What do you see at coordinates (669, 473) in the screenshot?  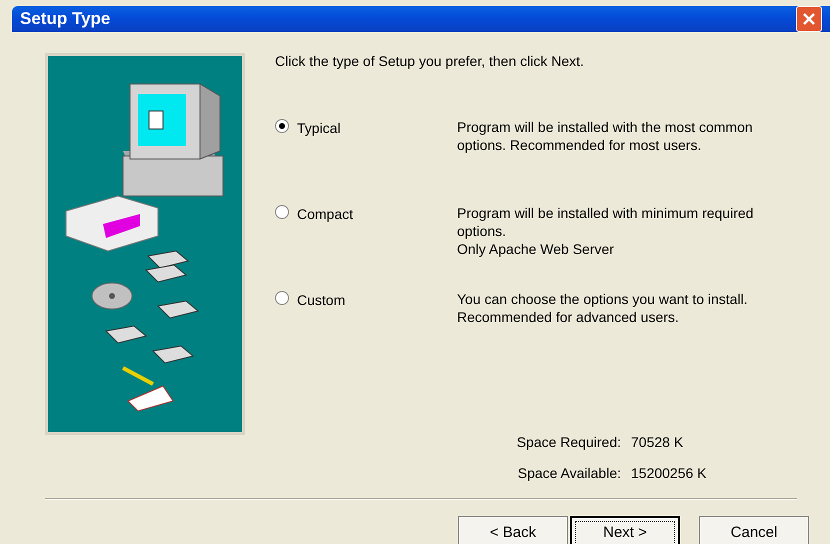 I see `space-value: 15200256 K` at bounding box center [669, 473].